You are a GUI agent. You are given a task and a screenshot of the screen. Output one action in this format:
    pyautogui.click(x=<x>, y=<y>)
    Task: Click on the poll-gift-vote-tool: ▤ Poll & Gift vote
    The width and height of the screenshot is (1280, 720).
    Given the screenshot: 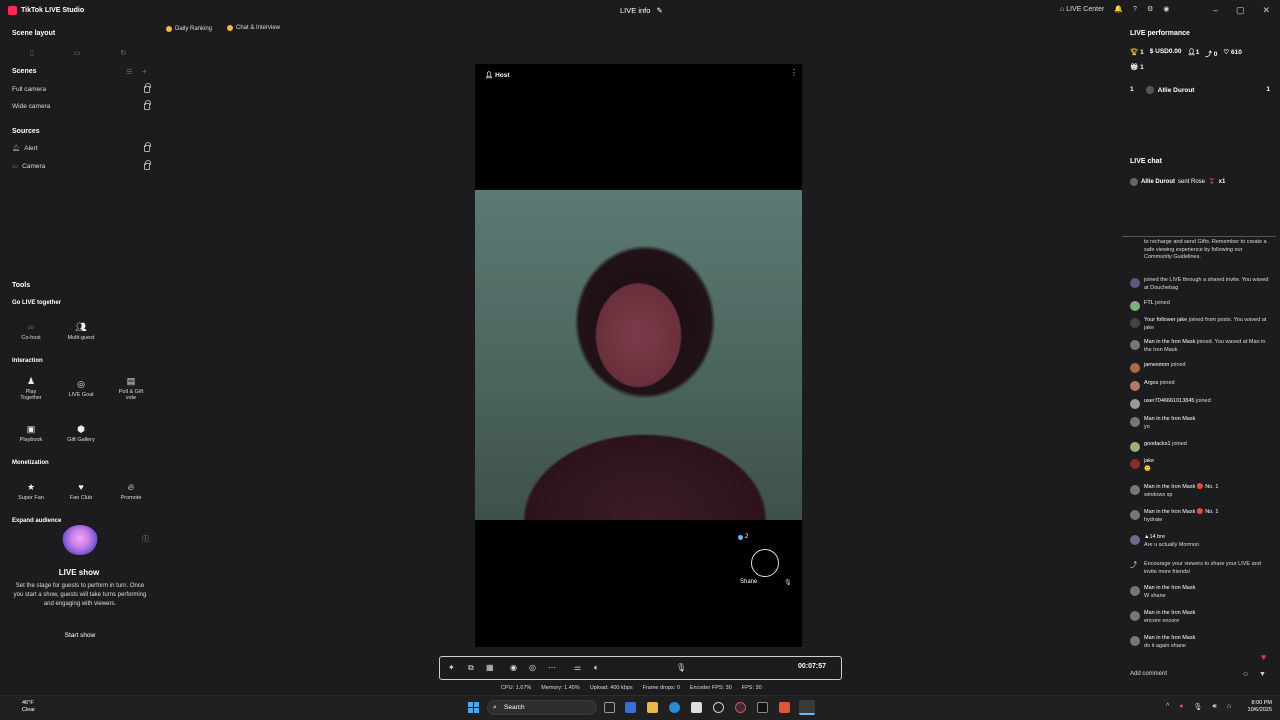 What is the action you would take?
    pyautogui.click(x=131, y=388)
    